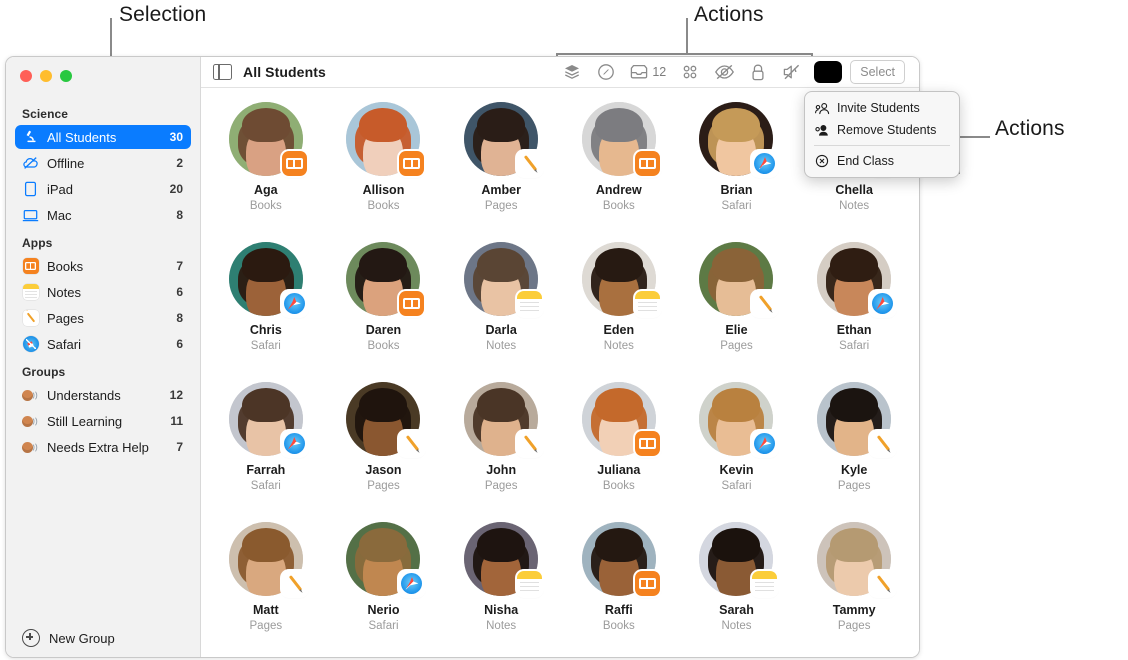 Image resolution: width=1128 pixels, height=660 pixels. I want to click on student-tile: Tammy Pages, so click(854, 589).